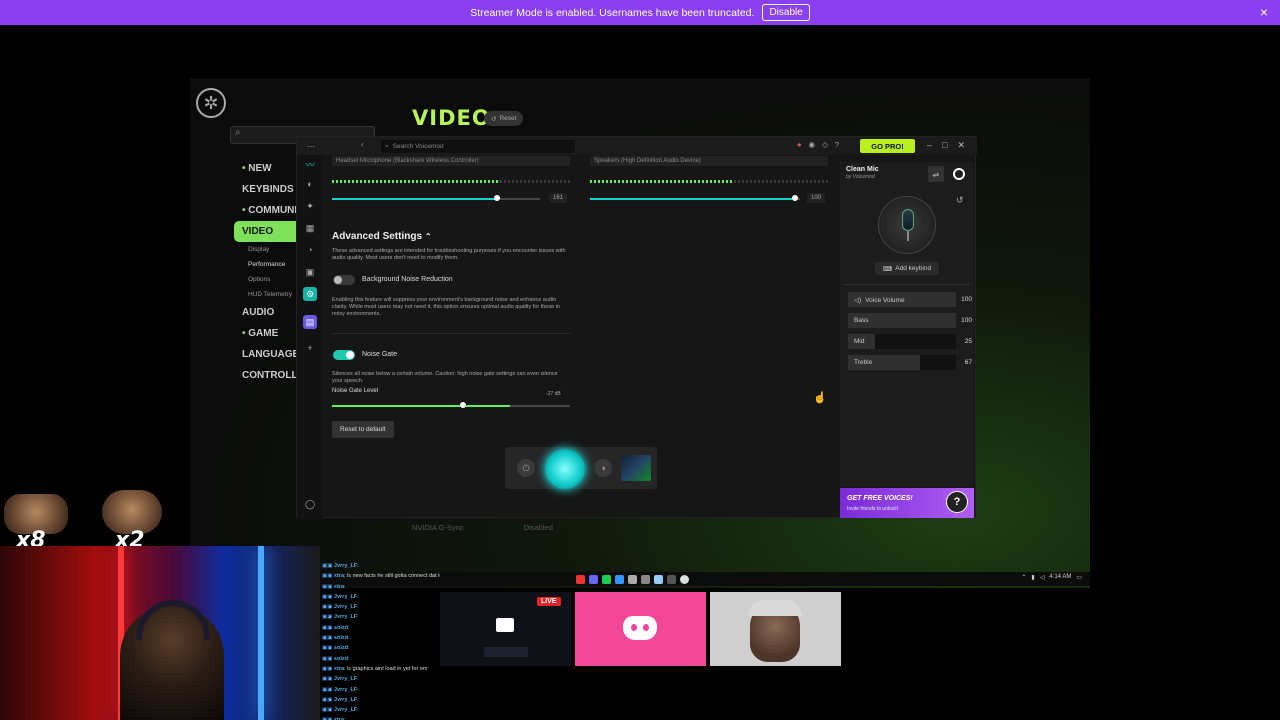  I want to click on advanced-settings-heading: Advanced Settings ⌃, so click(382, 236).